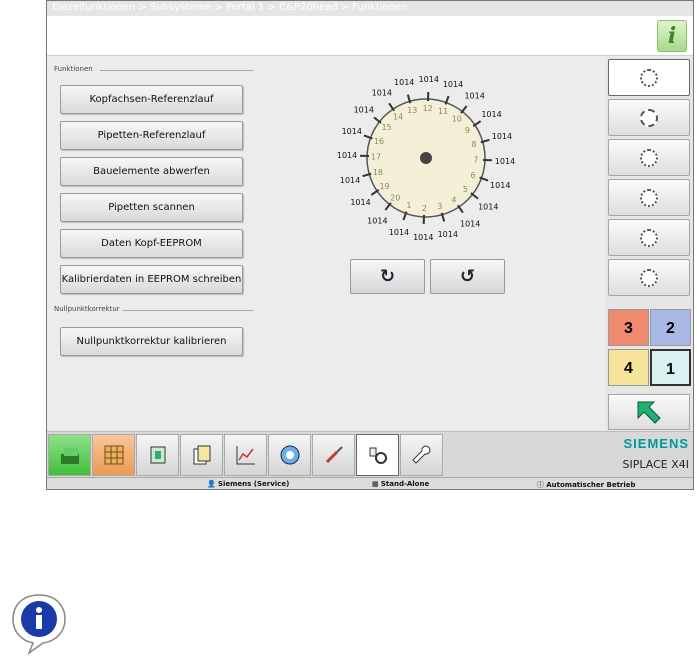  What do you see at coordinates (248, 484) in the screenshot?
I see `status-user: 👤 Siemens (Service)` at bounding box center [248, 484].